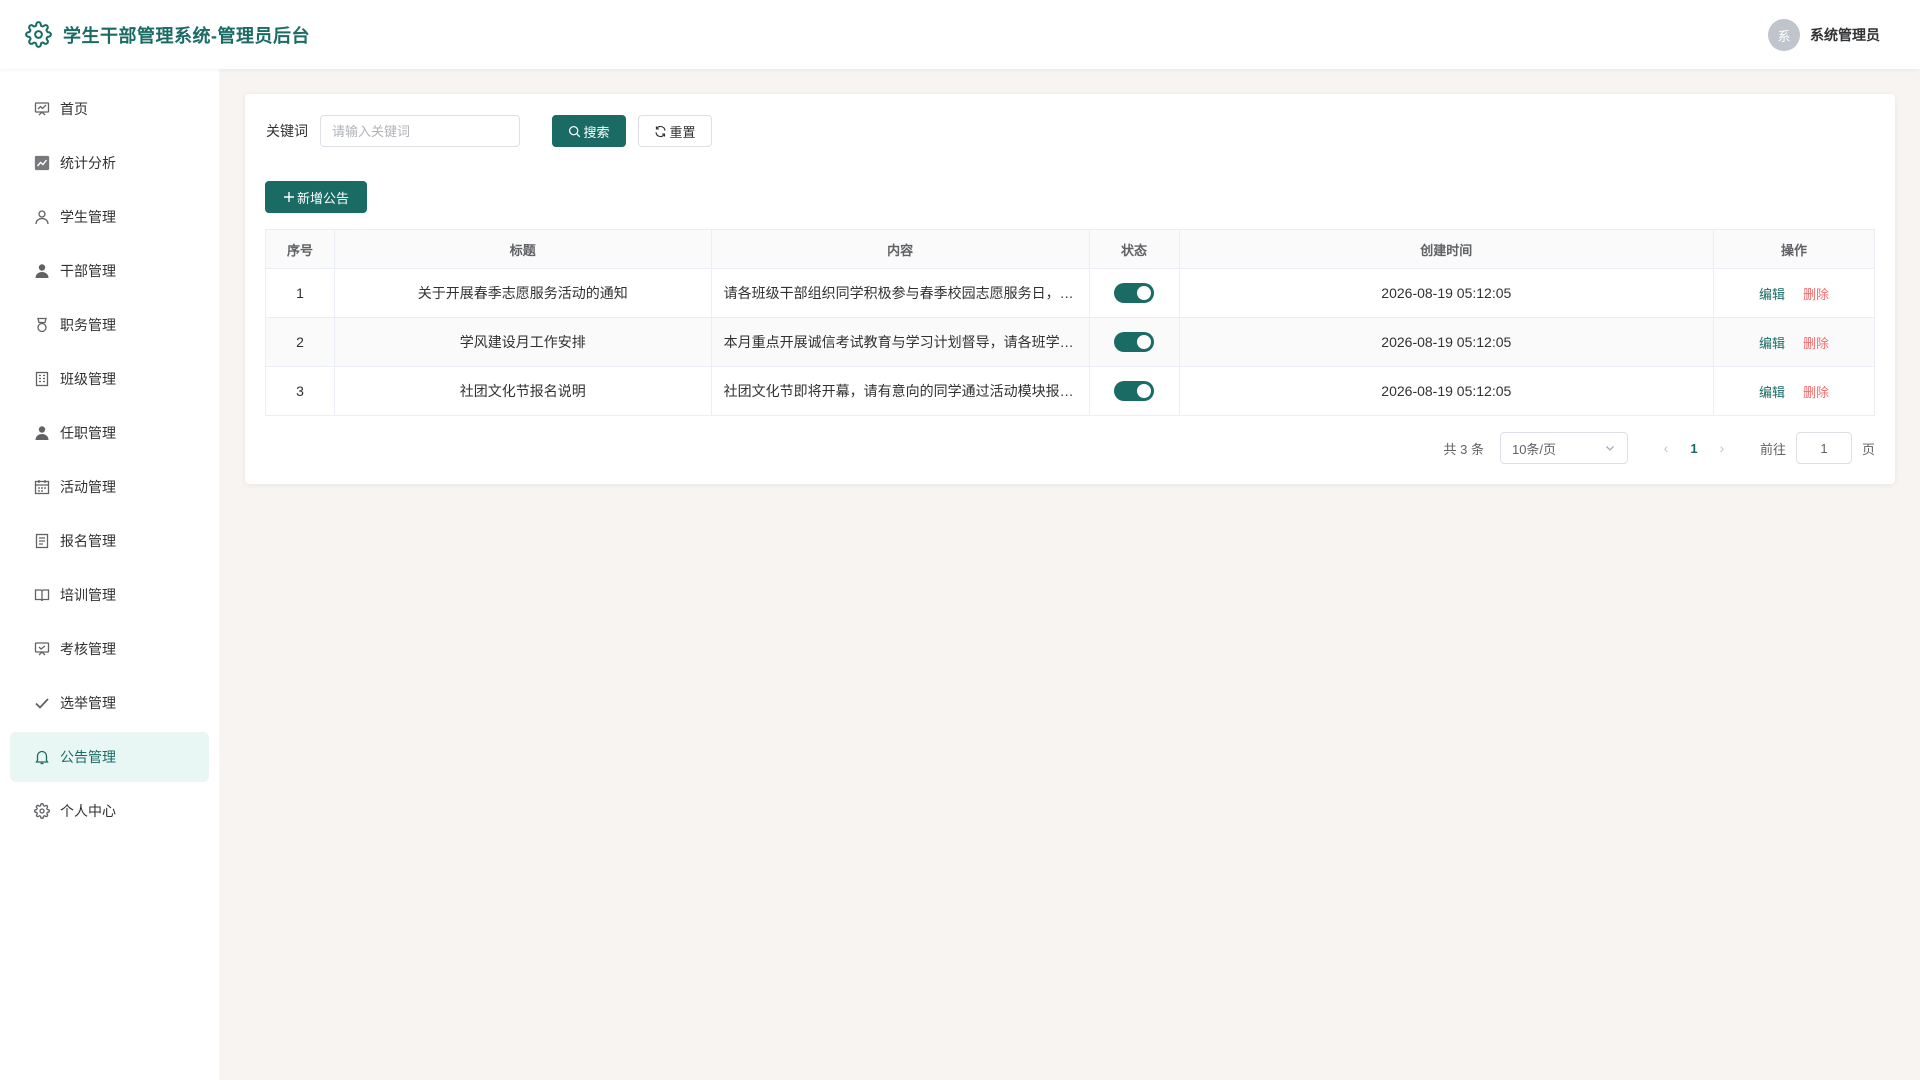 This screenshot has height=1080, width=1920. Describe the element at coordinates (322, 198) in the screenshot. I see `add-button-label: 新增公告` at that location.